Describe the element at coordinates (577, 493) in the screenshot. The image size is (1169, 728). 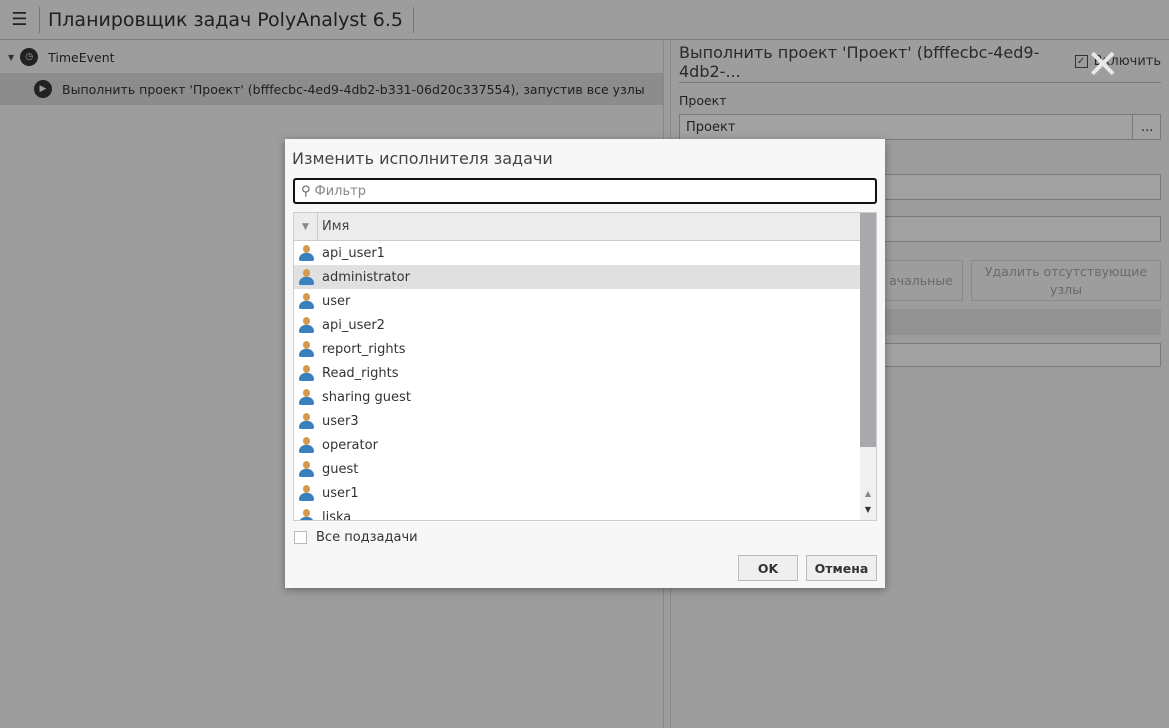
I see `user-row: user1` at that location.